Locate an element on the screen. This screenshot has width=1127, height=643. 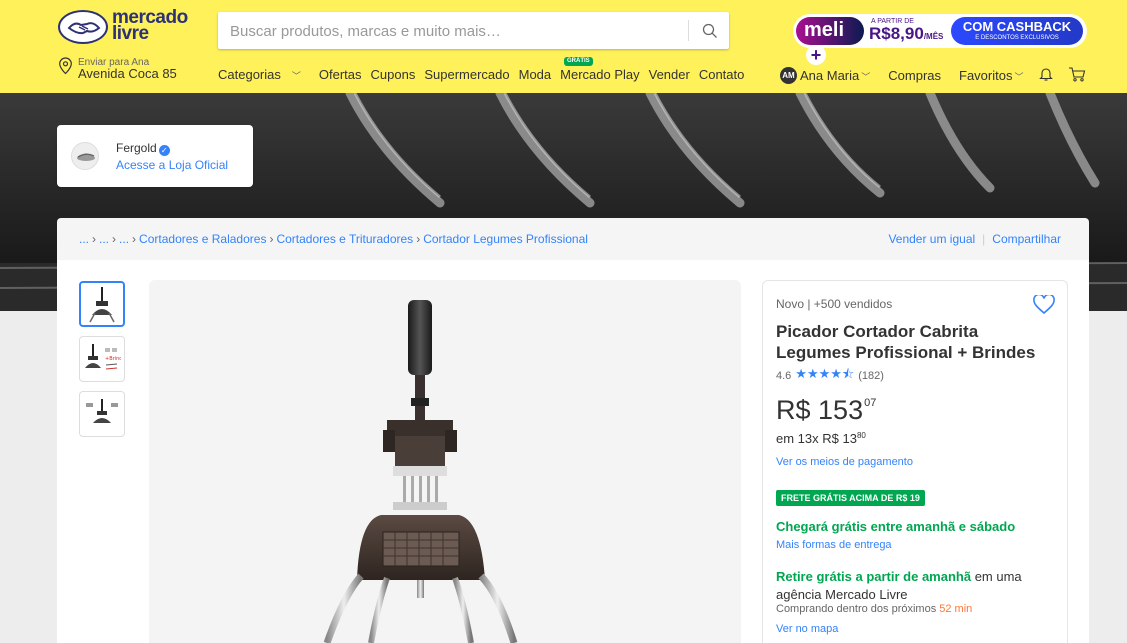
installments: em 13x R$ 1380 is located at coordinates (821, 438).